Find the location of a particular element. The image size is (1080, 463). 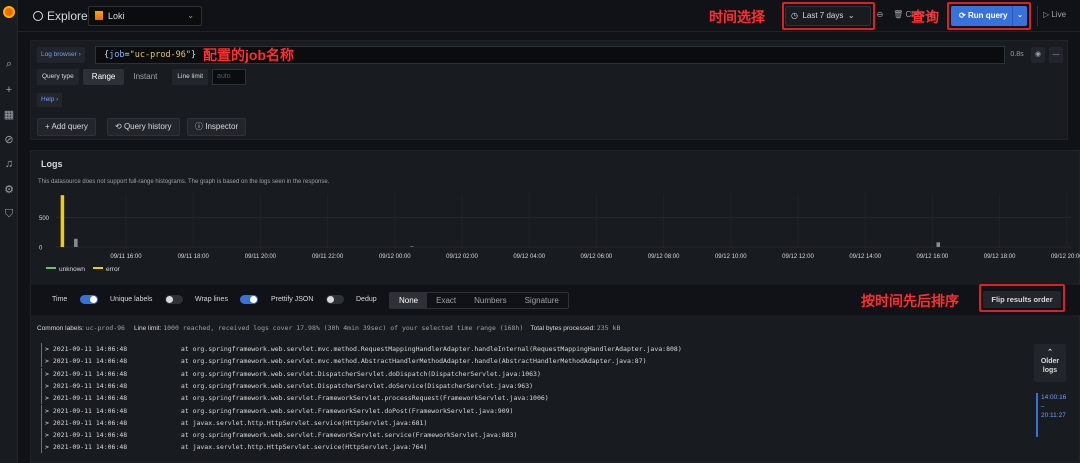

remove-query-icon: — is located at coordinates (1056, 55).